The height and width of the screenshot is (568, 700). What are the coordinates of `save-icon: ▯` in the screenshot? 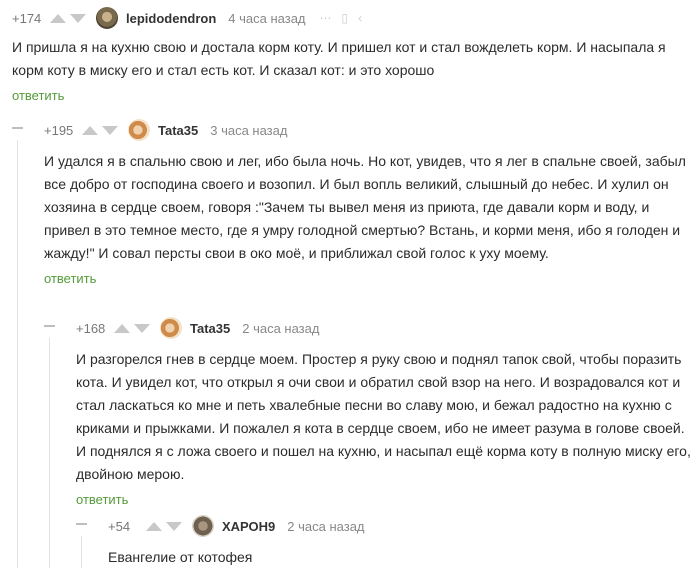 It's located at (345, 18).